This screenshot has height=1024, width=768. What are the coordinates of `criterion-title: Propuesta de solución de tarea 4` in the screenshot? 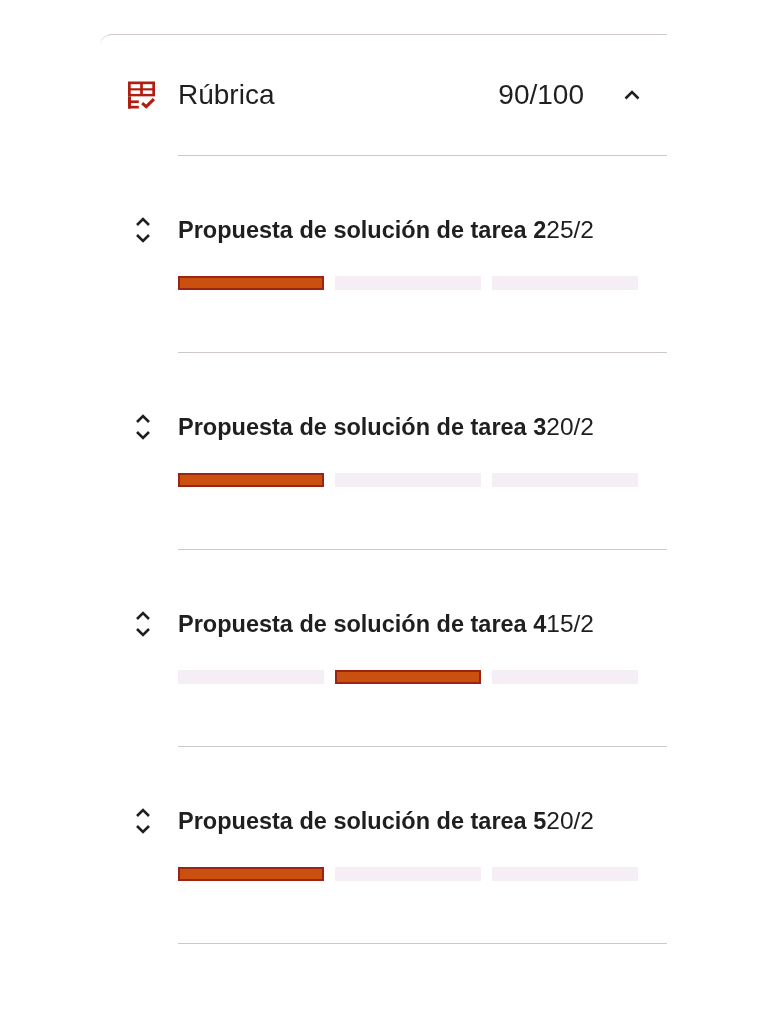 It's located at (362, 624).